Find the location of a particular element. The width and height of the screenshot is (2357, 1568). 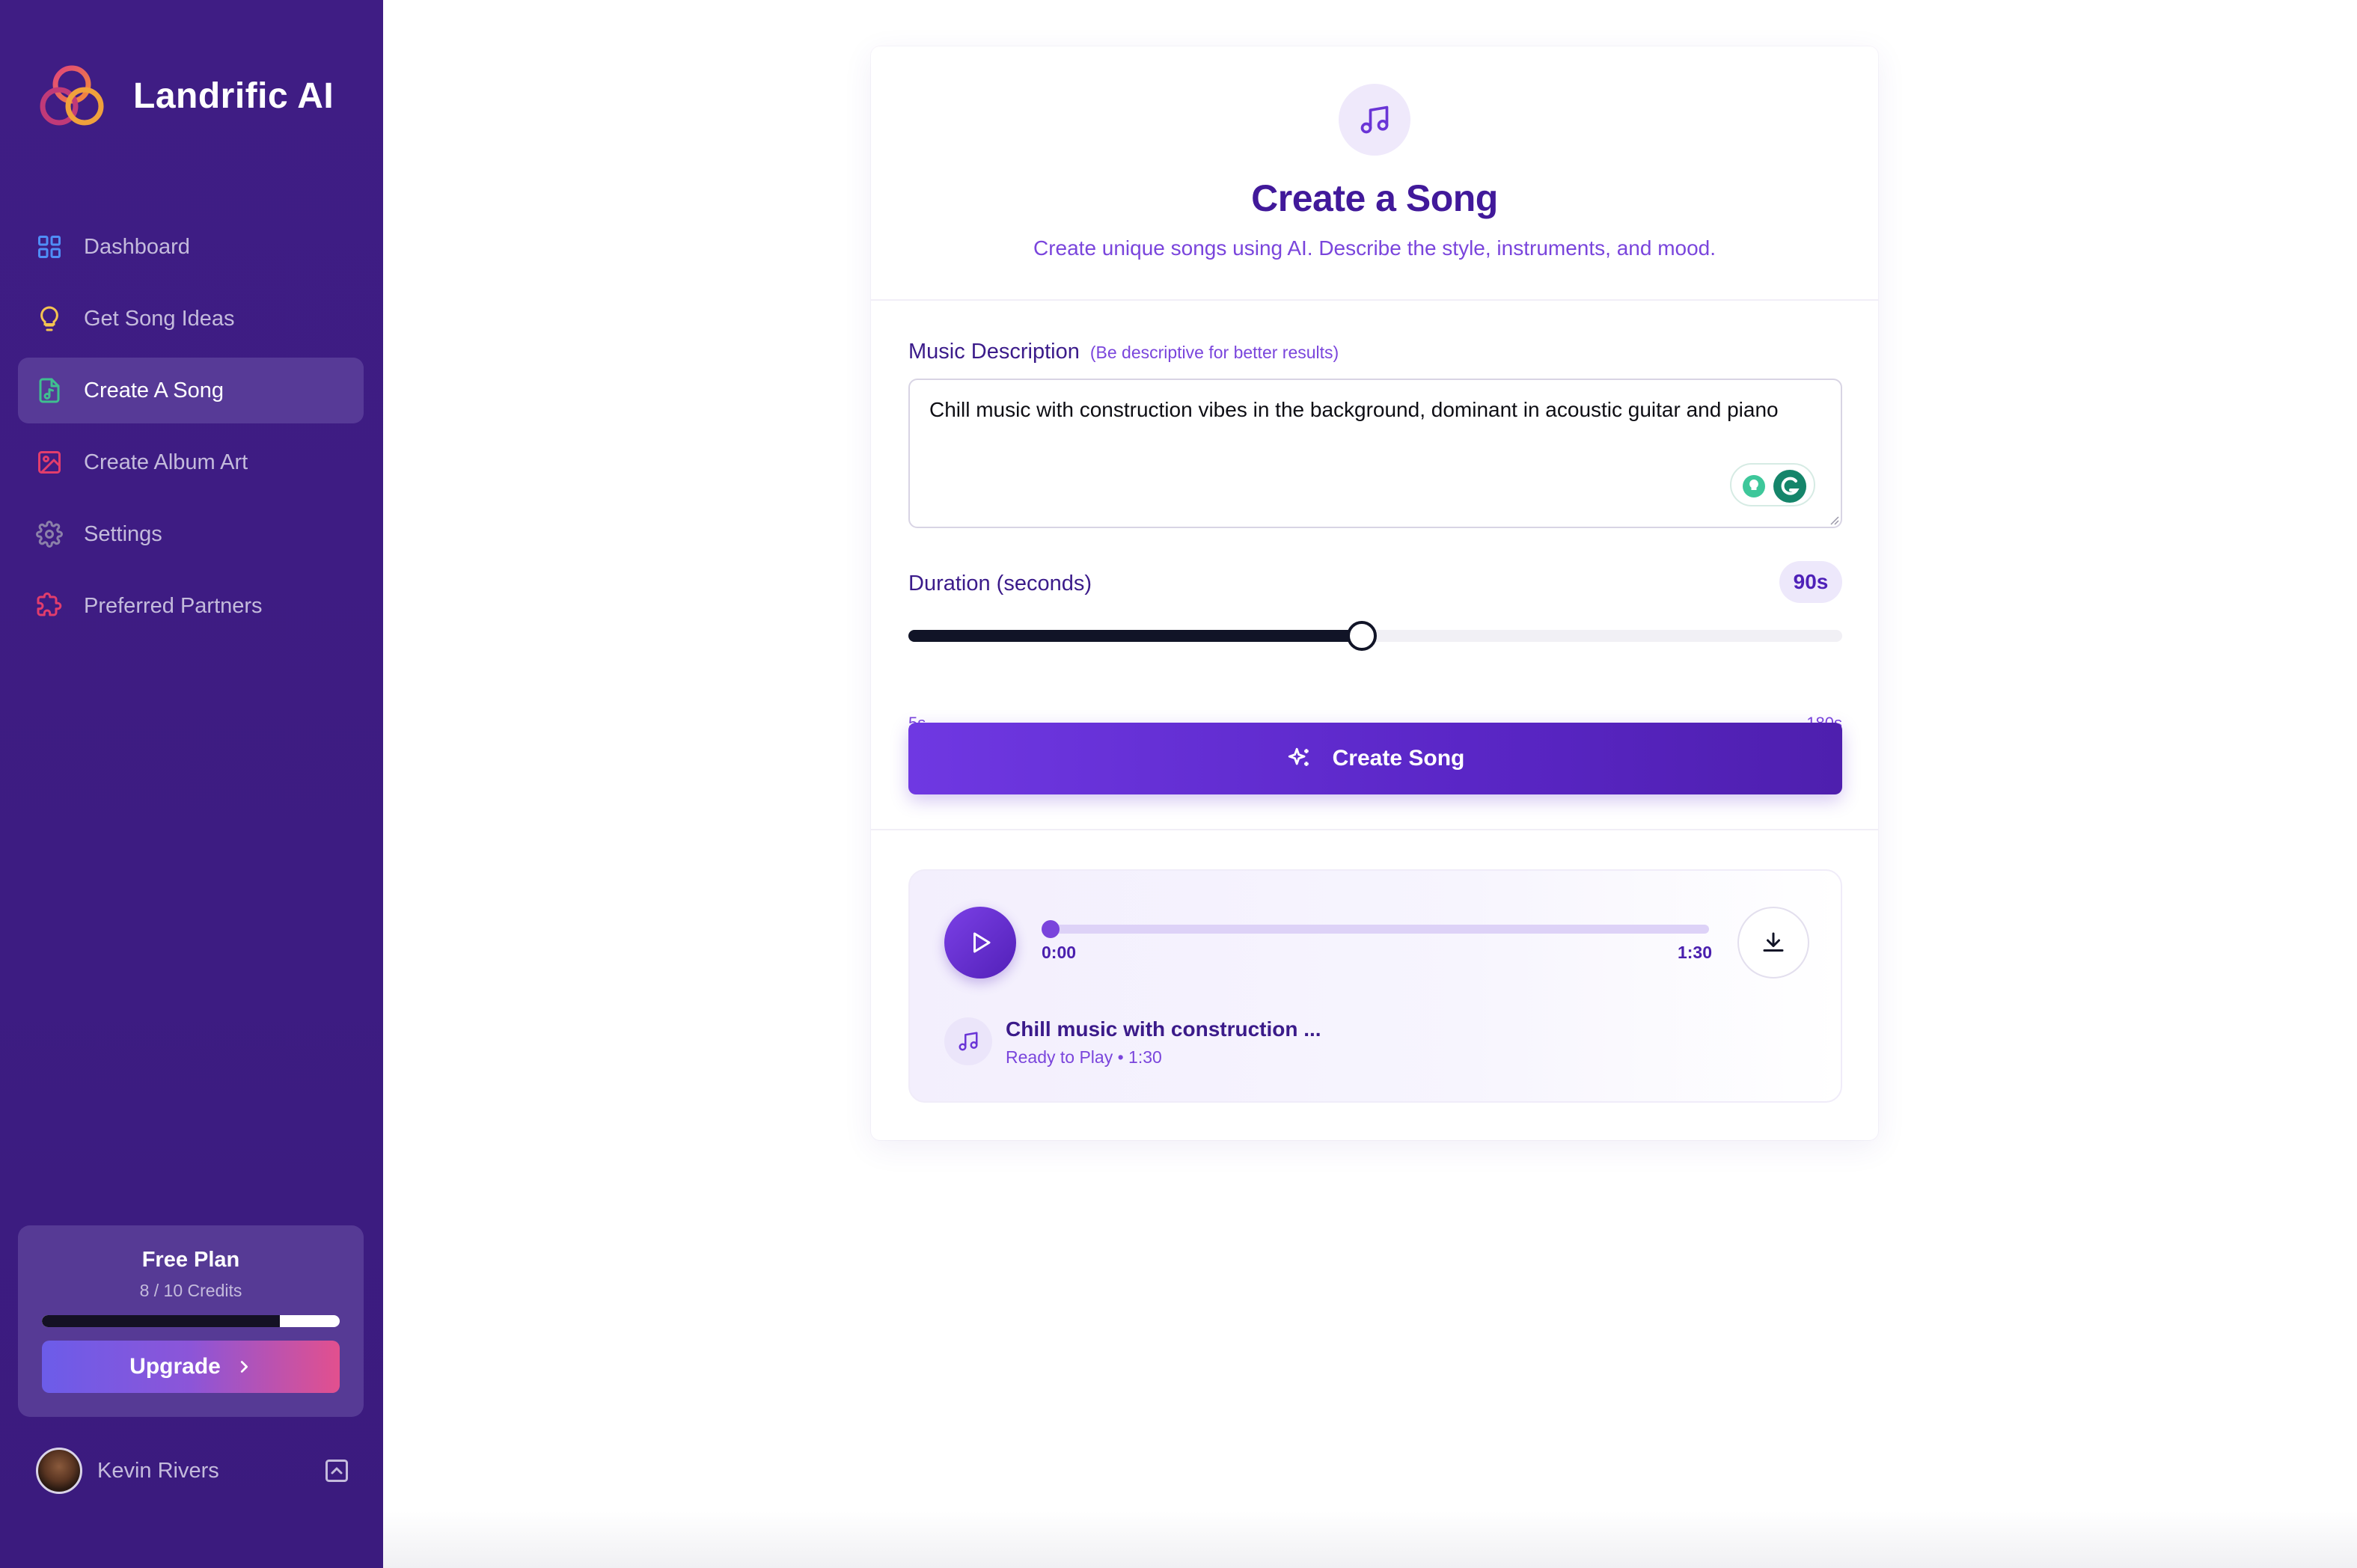

user-name: Kevin Rivers is located at coordinates (158, 1470).